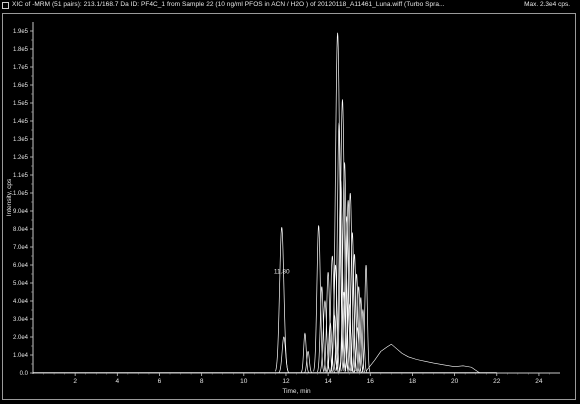 The height and width of the screenshot is (404, 580). I want to click on y-tick-label: 1.6e5, so click(21, 86).